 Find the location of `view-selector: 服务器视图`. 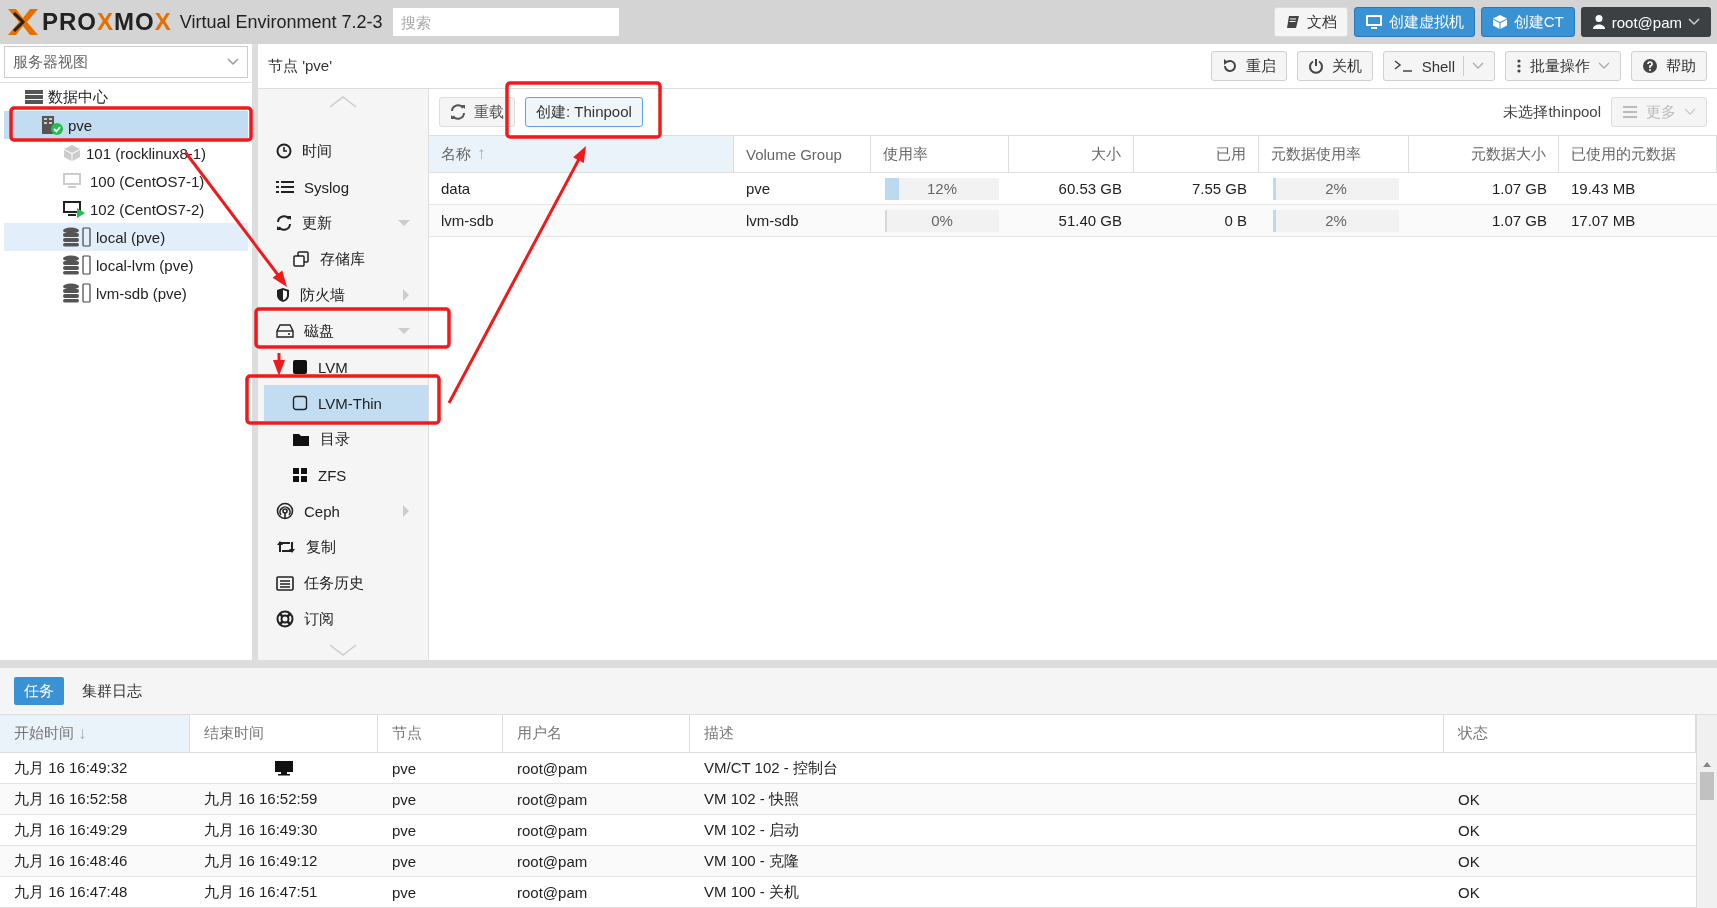

view-selector: 服务器视图 is located at coordinates (126, 62).